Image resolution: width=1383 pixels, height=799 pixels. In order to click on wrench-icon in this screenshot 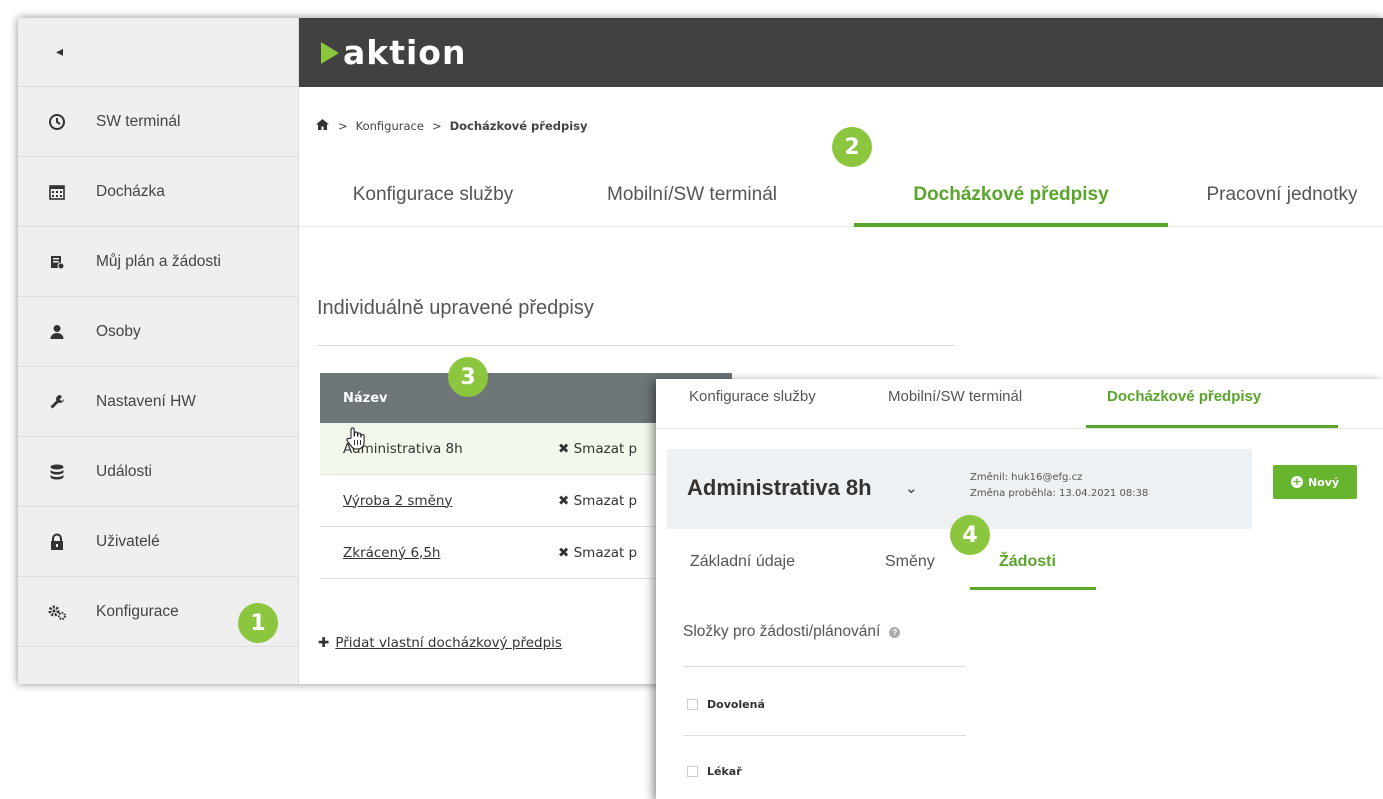, I will do `click(57, 402)`.